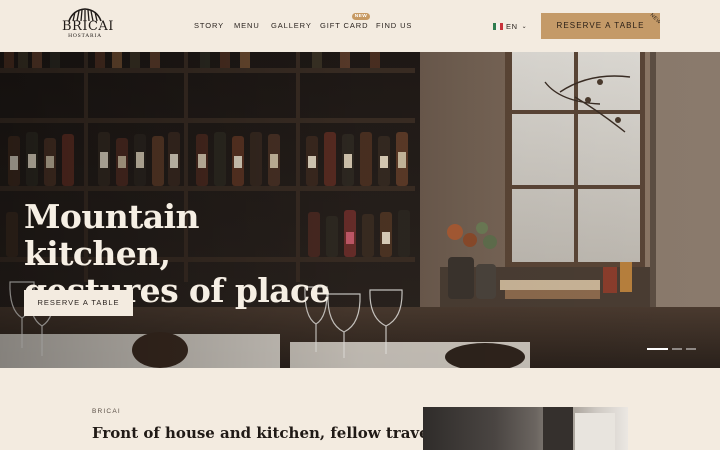 Image resolution: width=720 pixels, height=450 pixels. Describe the element at coordinates (85, 36) in the screenshot. I see `brand-subtitle: HOSTARIA` at that location.